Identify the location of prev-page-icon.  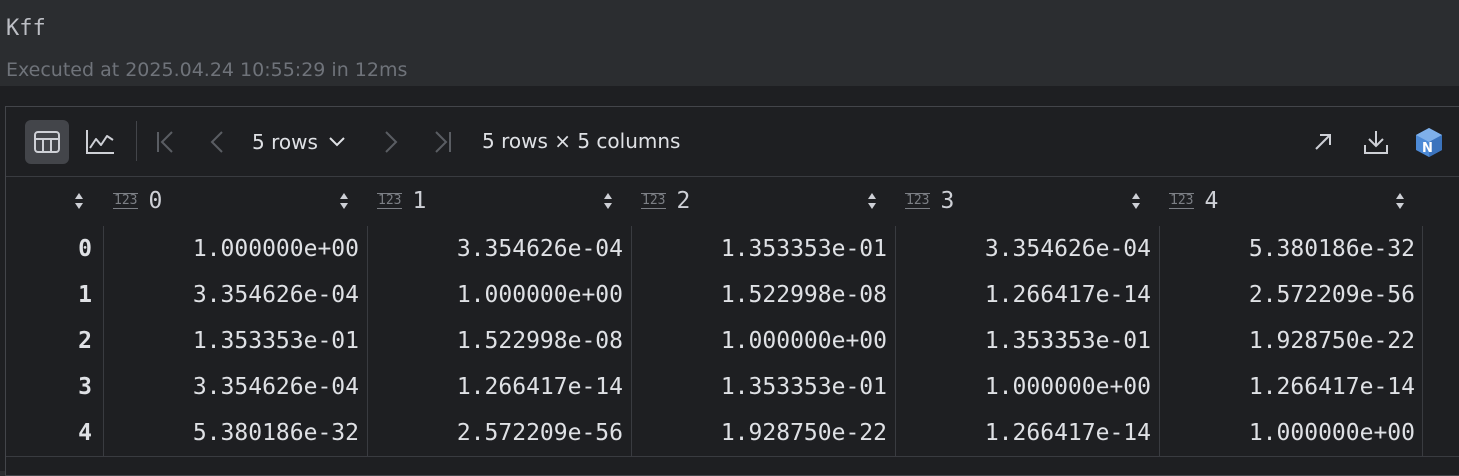
(216, 142).